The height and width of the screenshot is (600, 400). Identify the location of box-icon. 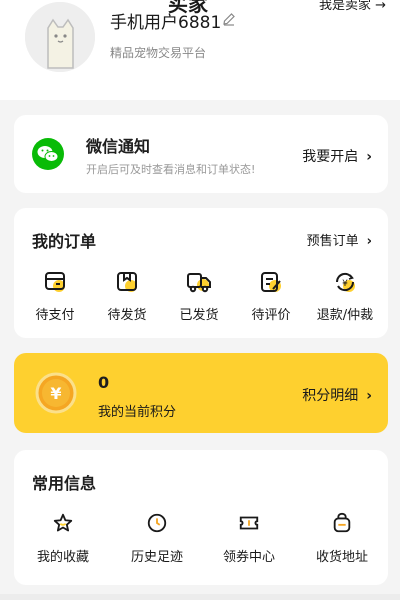
(127, 282).